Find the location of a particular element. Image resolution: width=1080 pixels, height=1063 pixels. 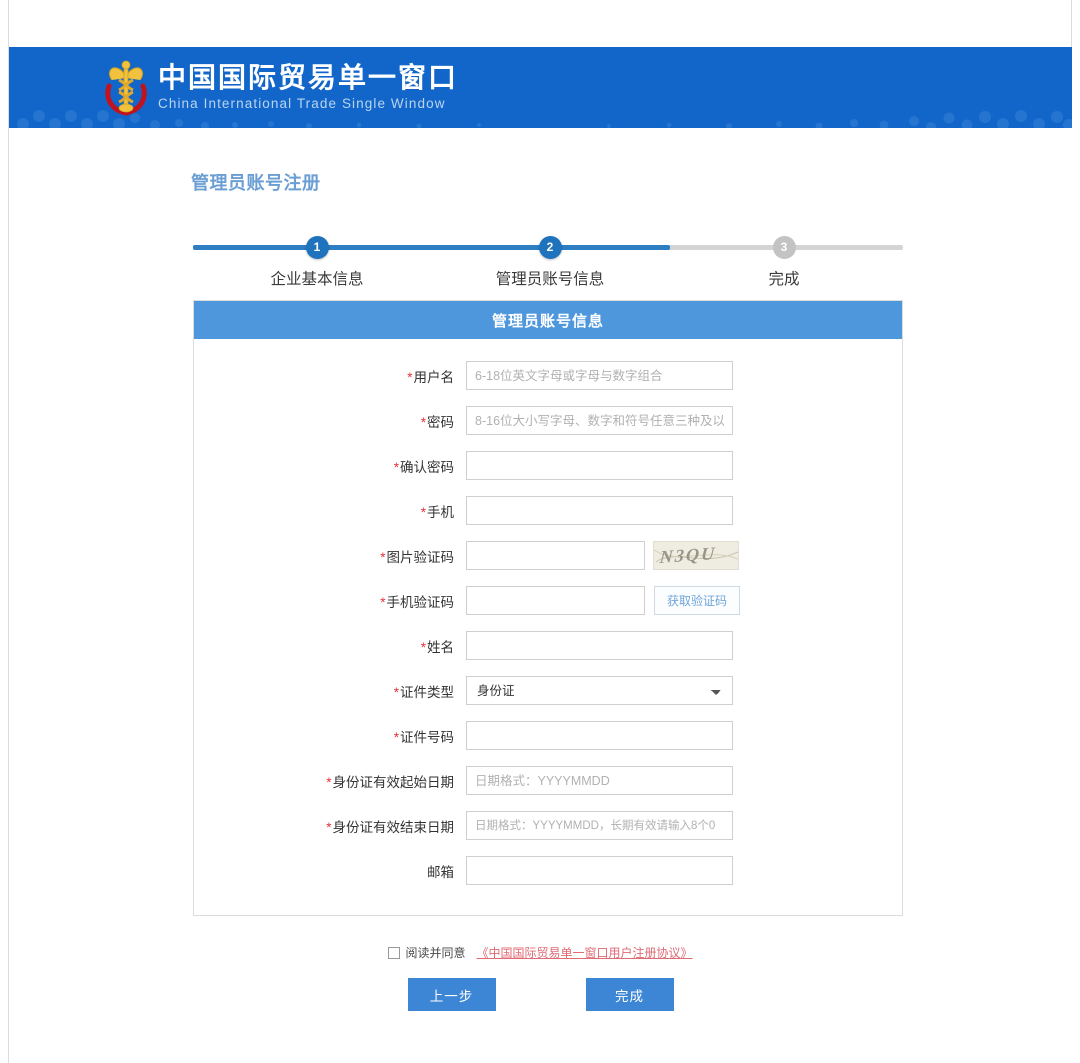

field-row-id-number: *证件号码 is located at coordinates (548, 735).